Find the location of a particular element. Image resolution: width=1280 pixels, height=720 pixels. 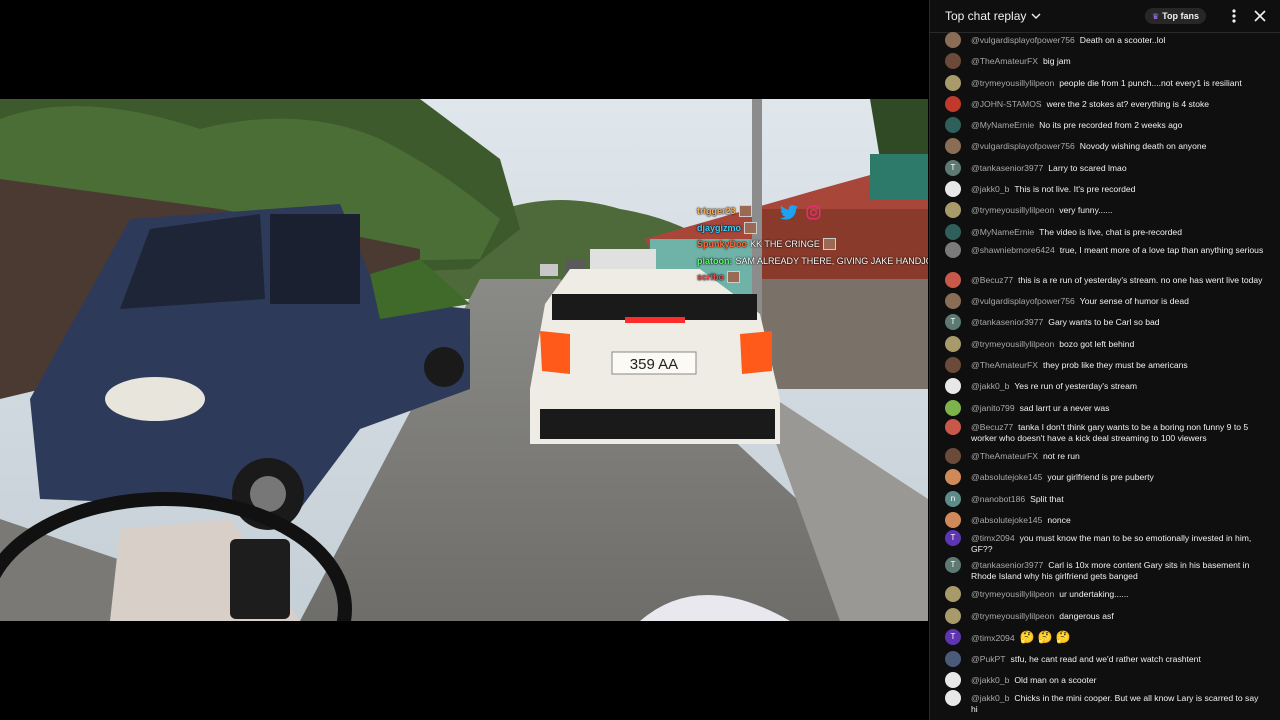

chat-message: @trymeyousillylilpeon dangerous asf is located at coordinates (1105, 616).